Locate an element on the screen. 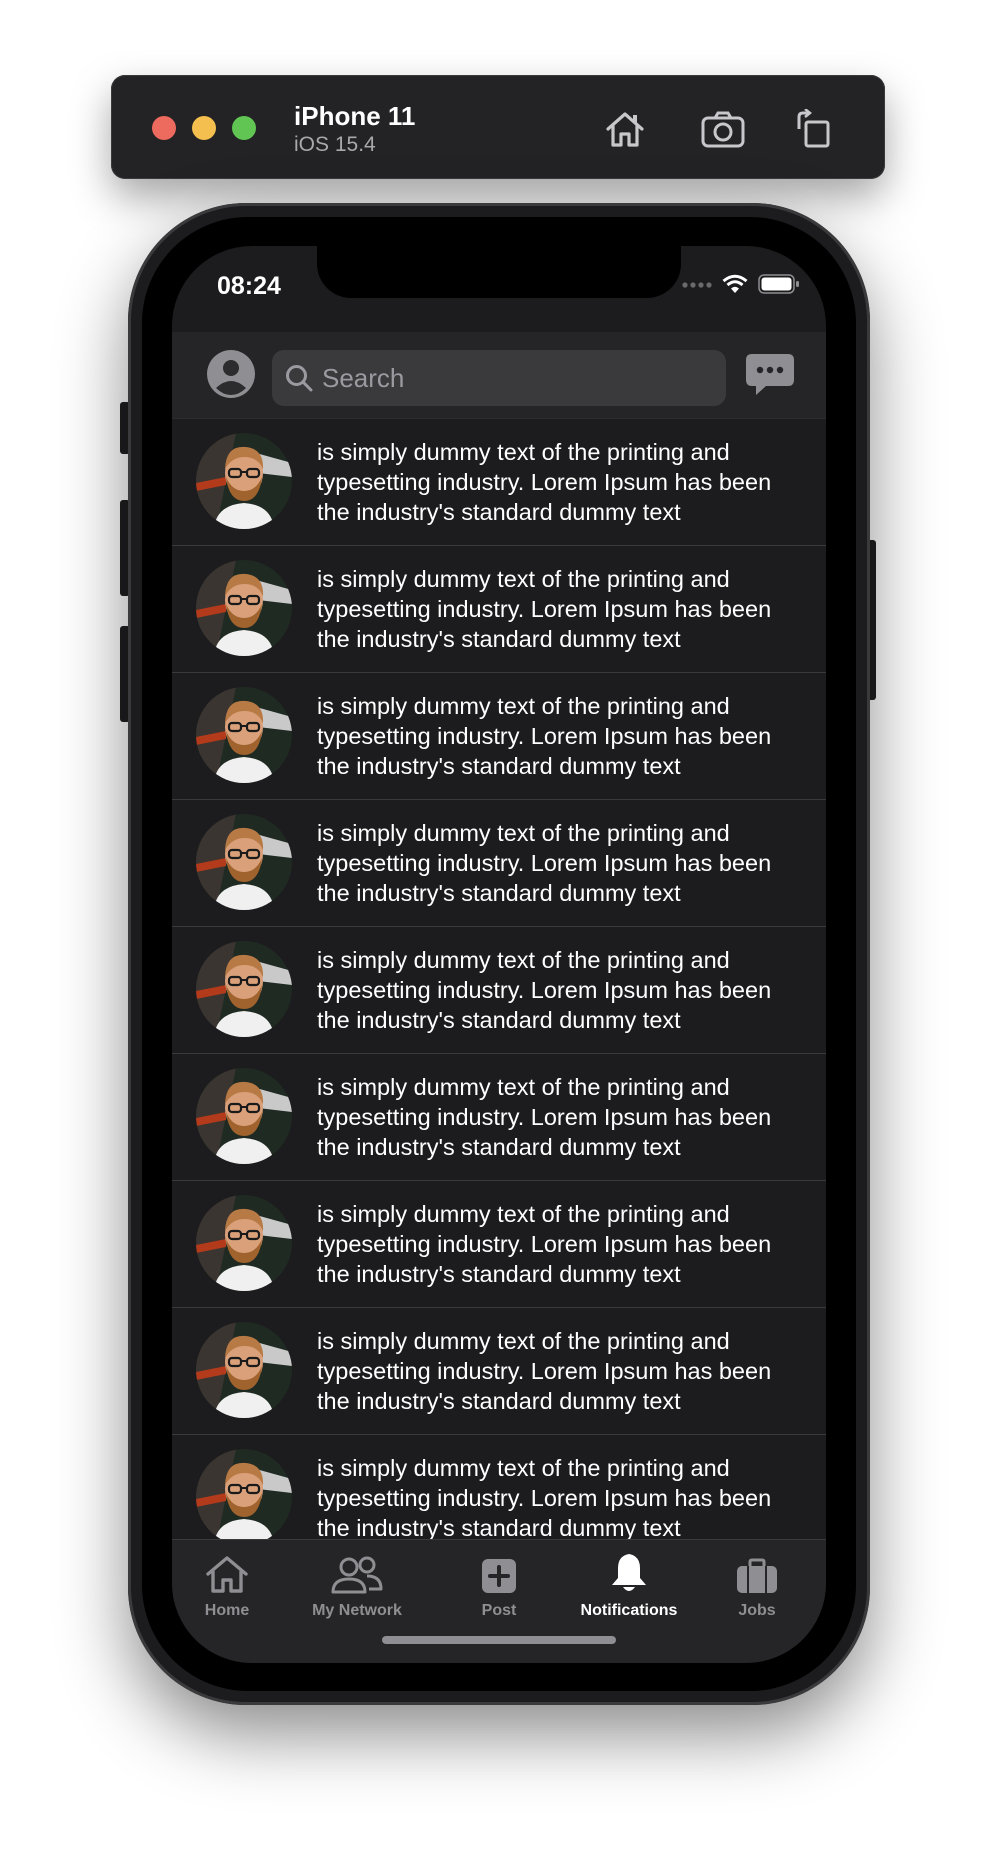  rotate-button is located at coordinates (813, 129).